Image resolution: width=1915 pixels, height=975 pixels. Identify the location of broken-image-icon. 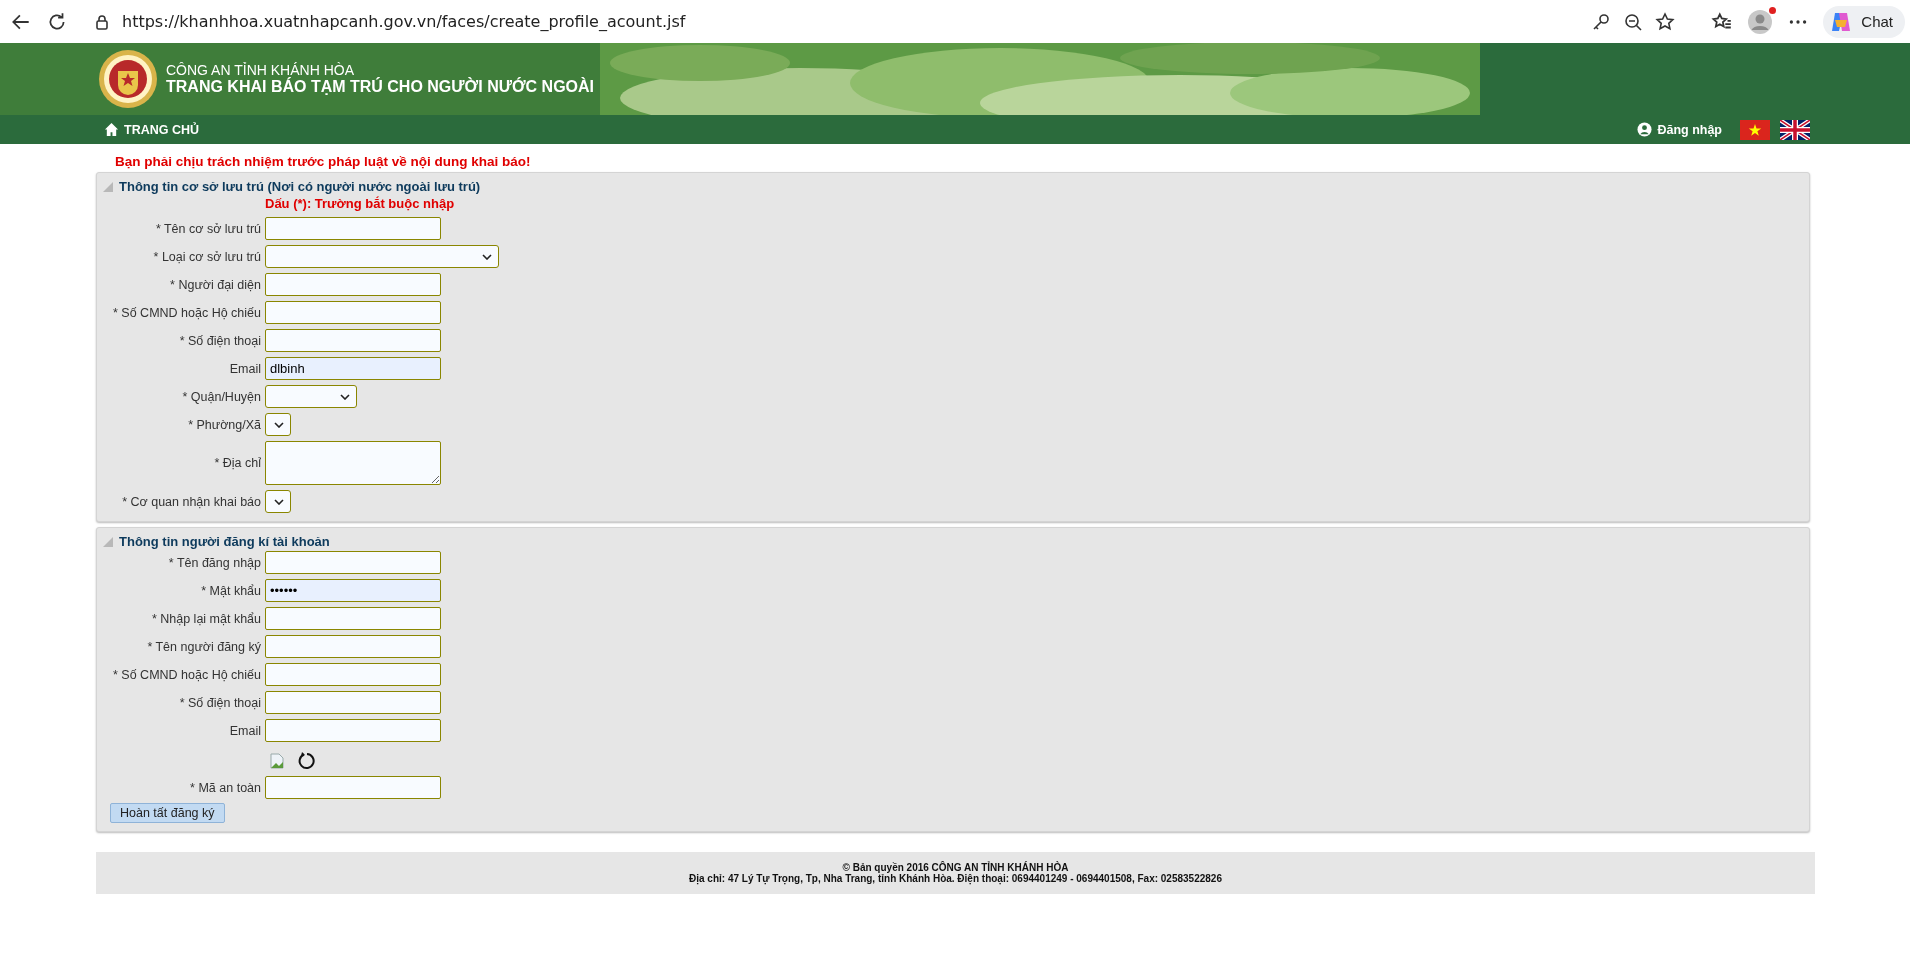
(277, 761).